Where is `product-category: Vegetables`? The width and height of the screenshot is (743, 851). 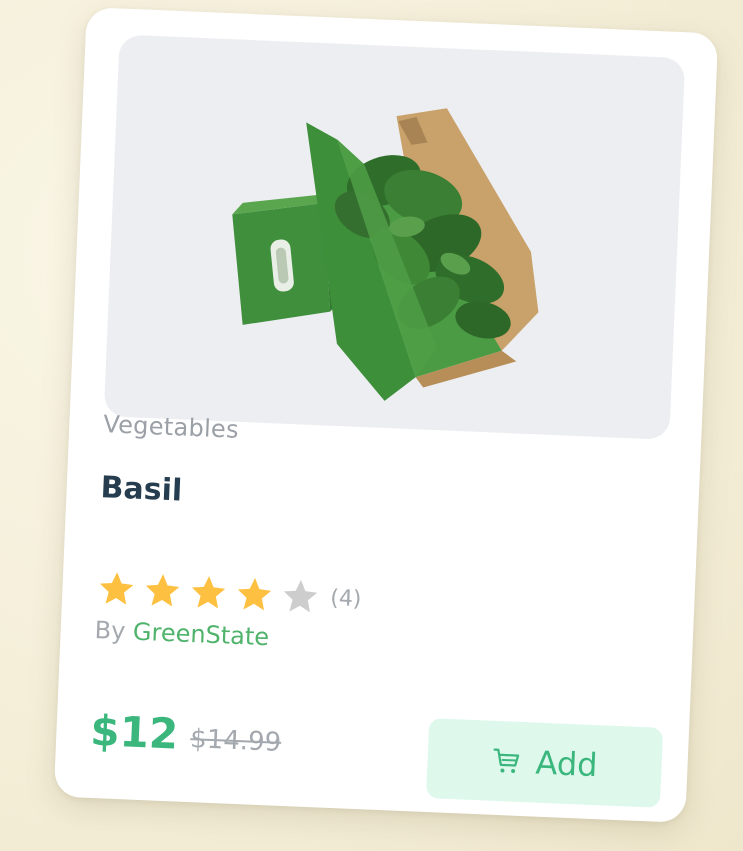 product-category: Vegetables is located at coordinates (171, 427).